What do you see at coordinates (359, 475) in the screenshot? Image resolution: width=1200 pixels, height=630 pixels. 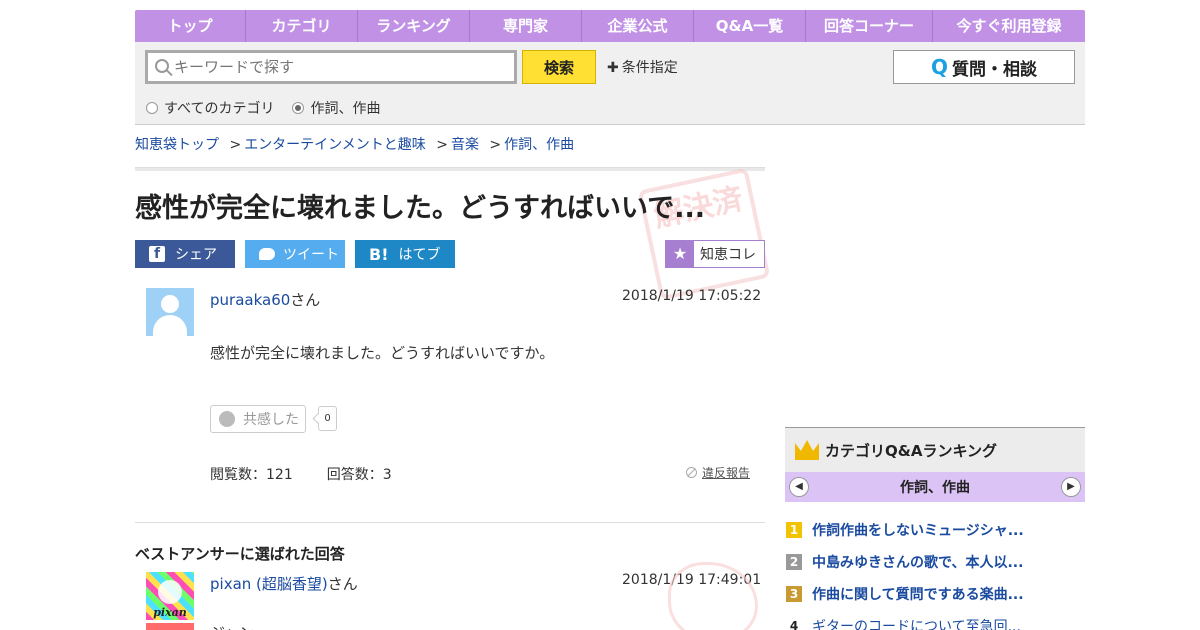 I see `answer-count: 回答数：3` at bounding box center [359, 475].